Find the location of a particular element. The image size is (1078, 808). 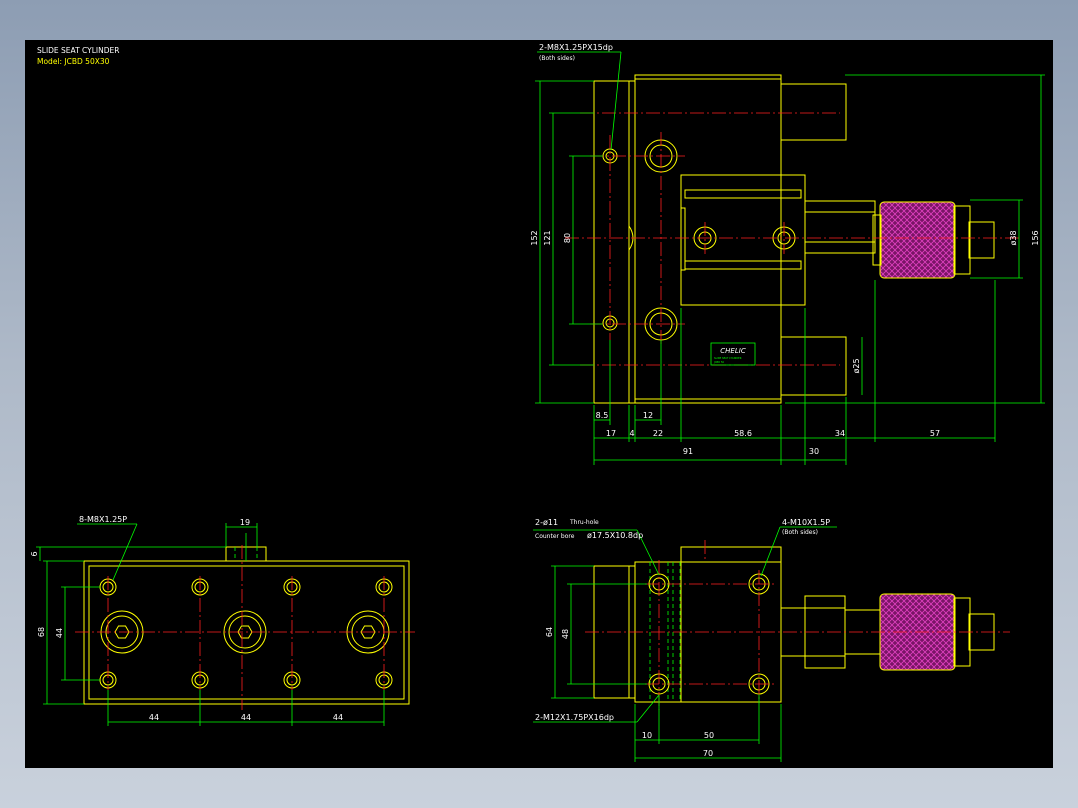

top-guide-rod-lower is located at coordinates (813, 366).